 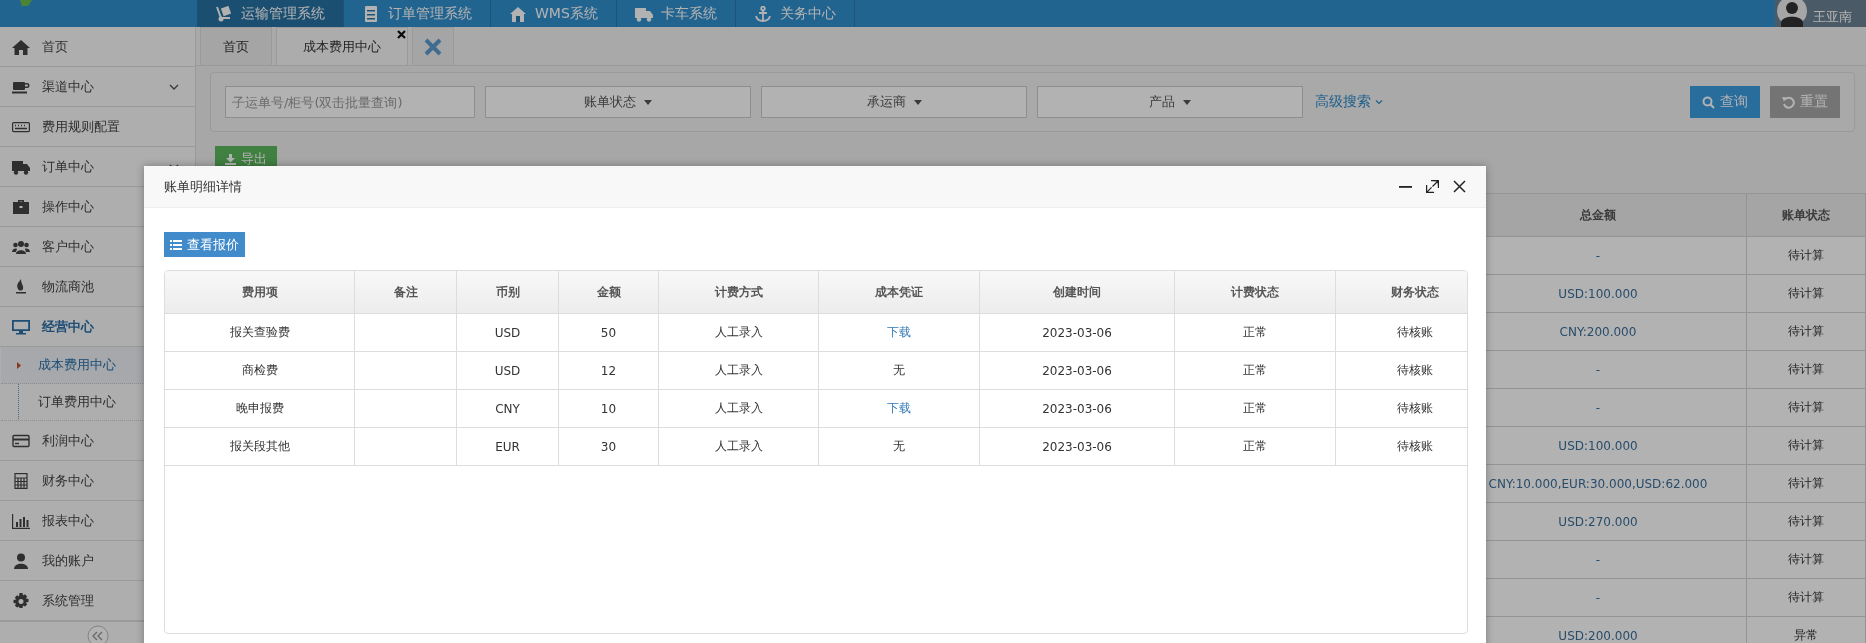 What do you see at coordinates (1349, 102) in the screenshot?
I see `advanced-search-link: 高级搜索` at bounding box center [1349, 102].